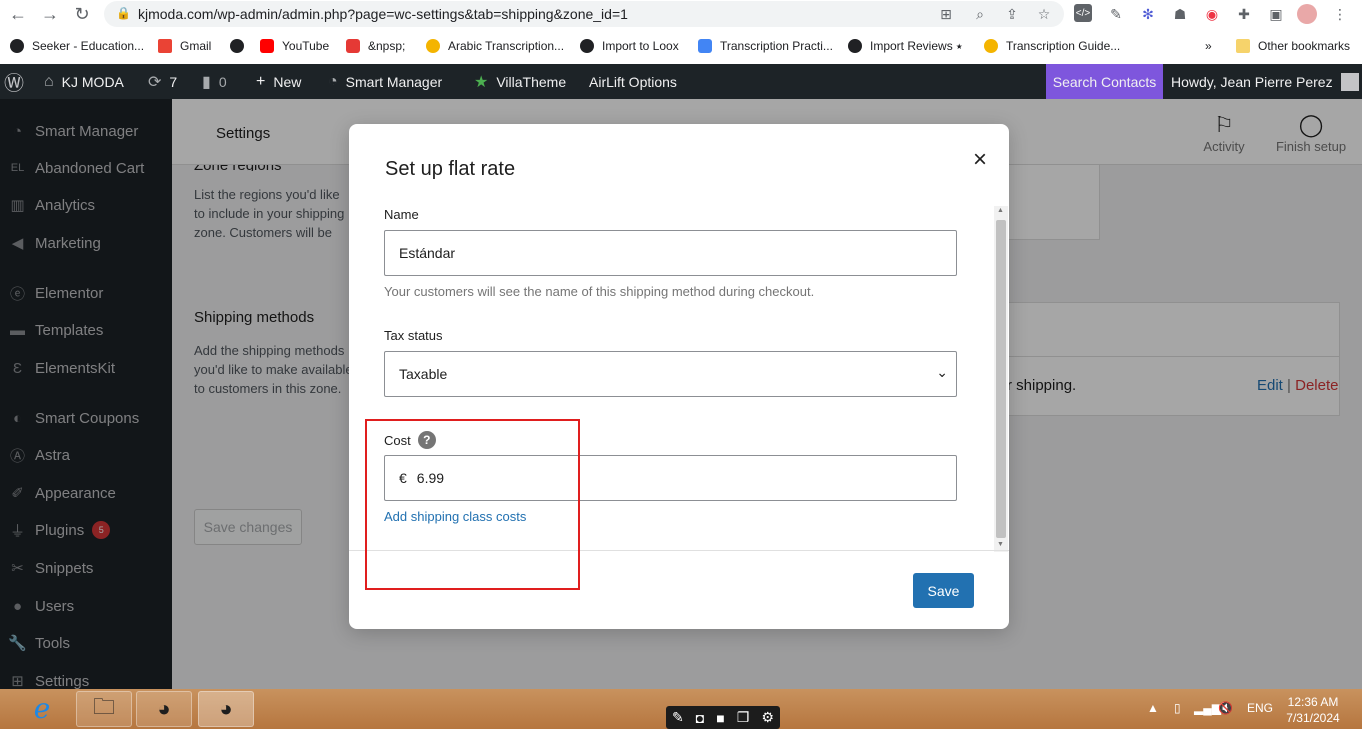 The width and height of the screenshot is (1362, 729). I want to click on howdy-user-menu: Howdy, Jean Pierre Perez, so click(1265, 81).